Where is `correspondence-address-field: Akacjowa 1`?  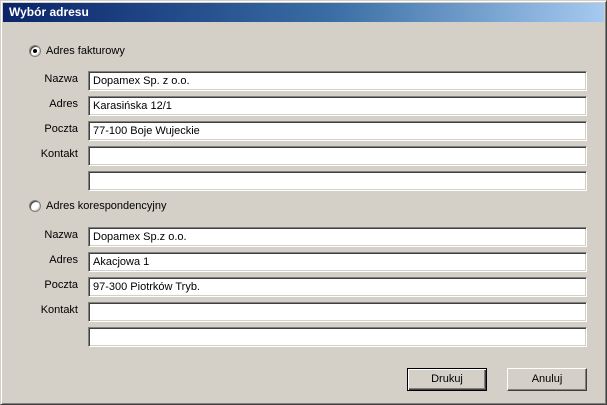 correspondence-address-field: Akacjowa 1 is located at coordinates (337, 262).